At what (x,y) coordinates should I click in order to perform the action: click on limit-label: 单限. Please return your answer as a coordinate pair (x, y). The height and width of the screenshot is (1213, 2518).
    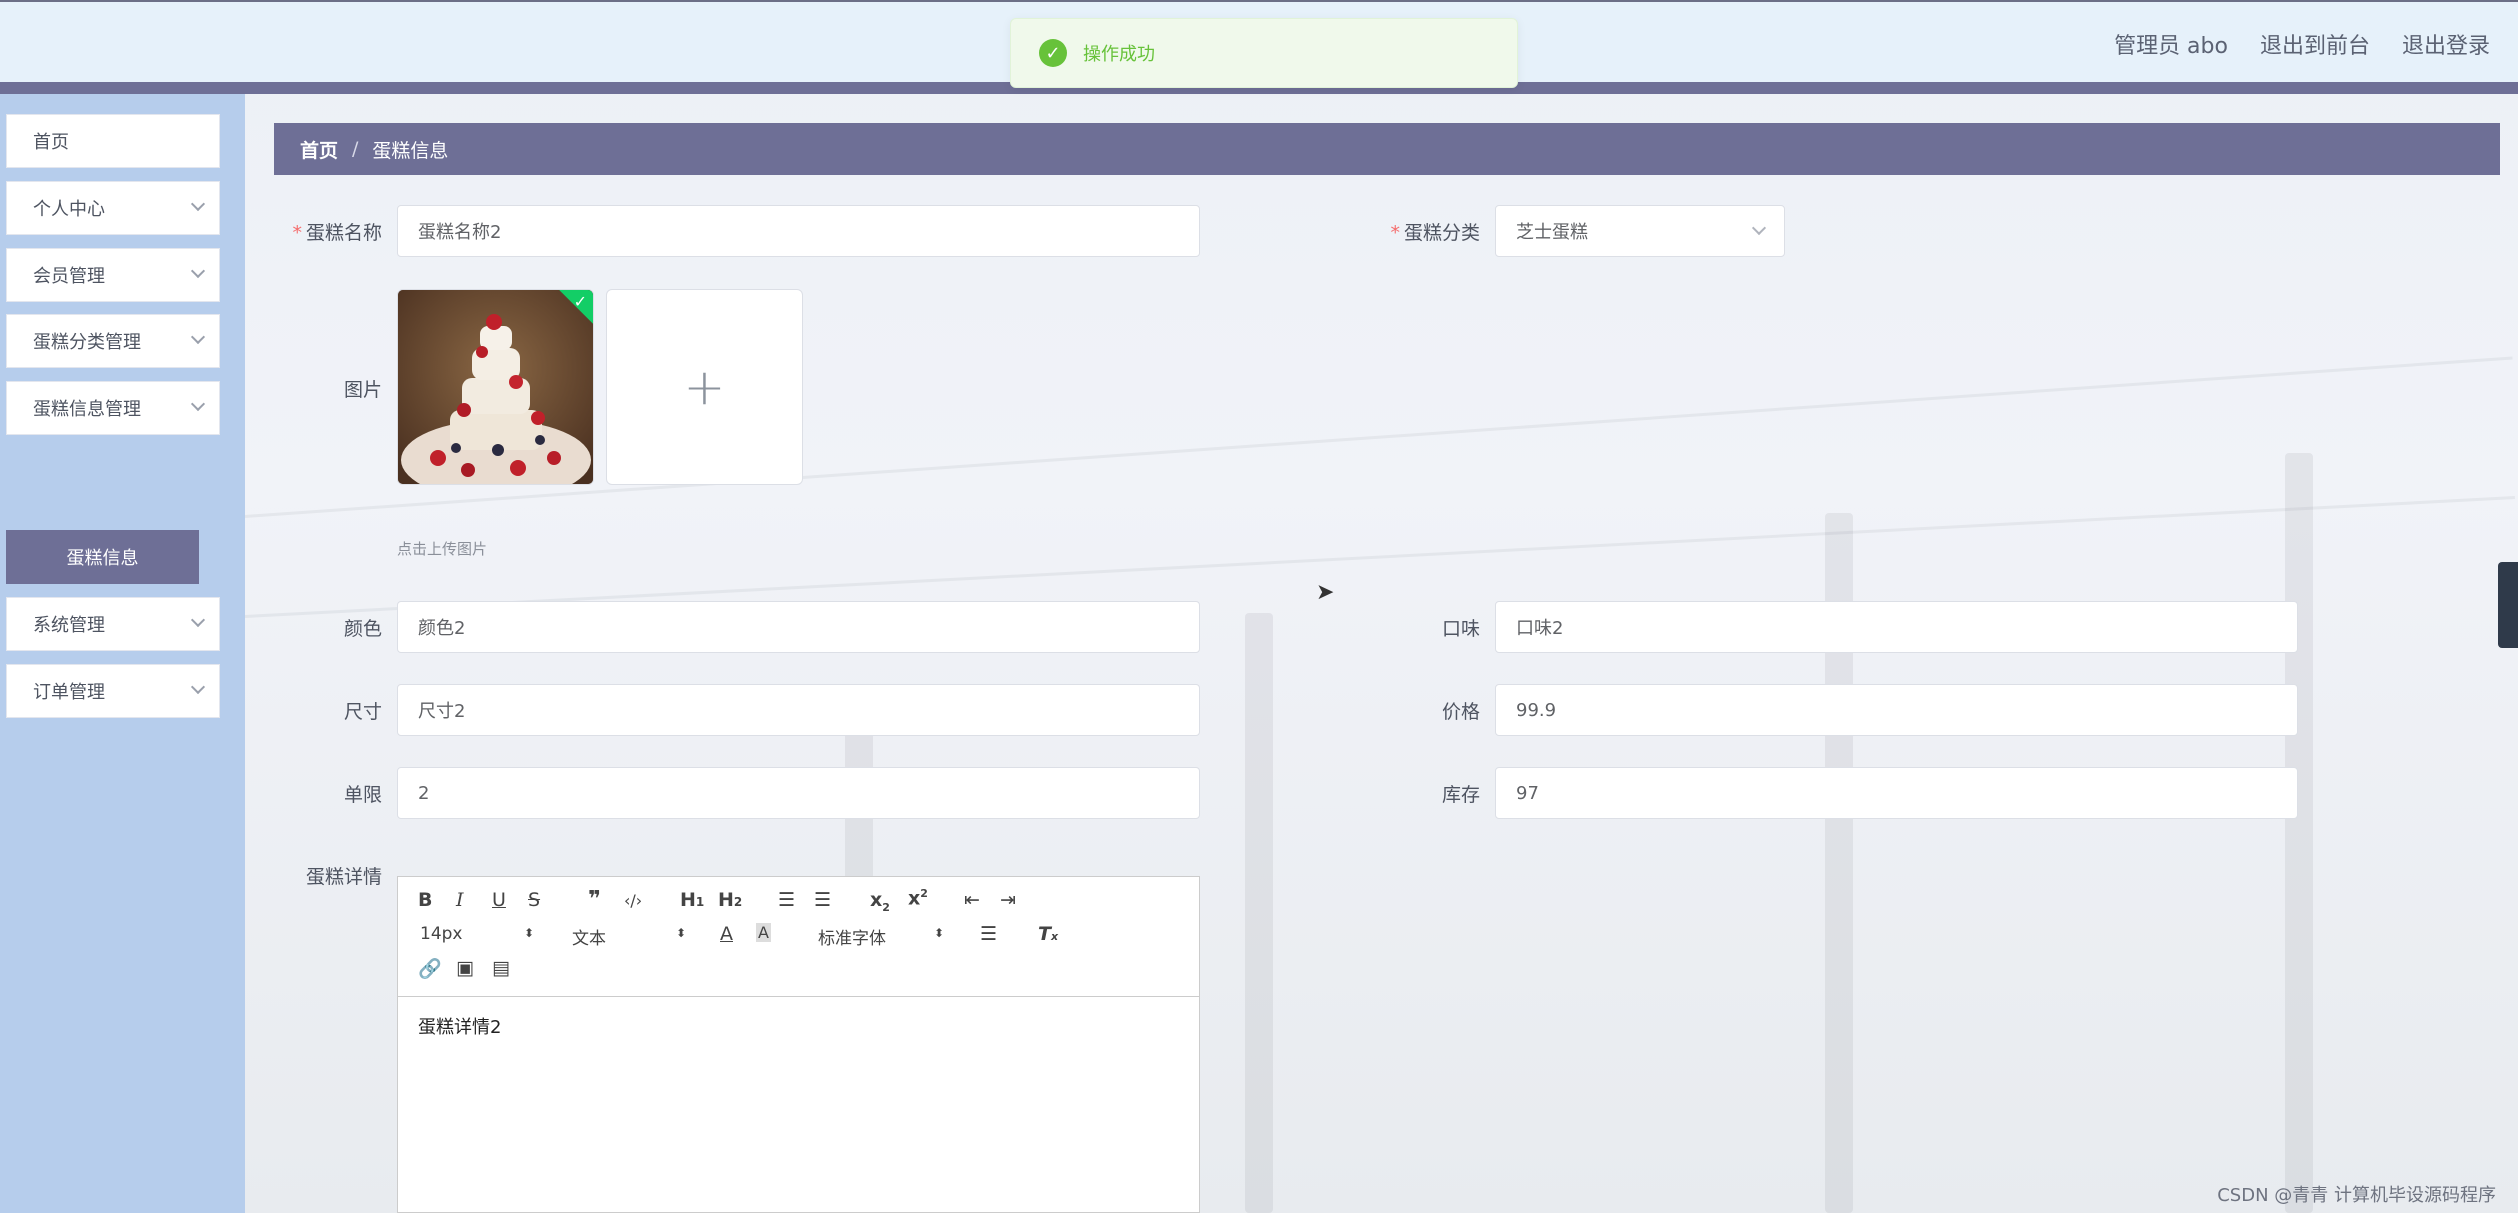
    Looking at the image, I should click on (362, 795).